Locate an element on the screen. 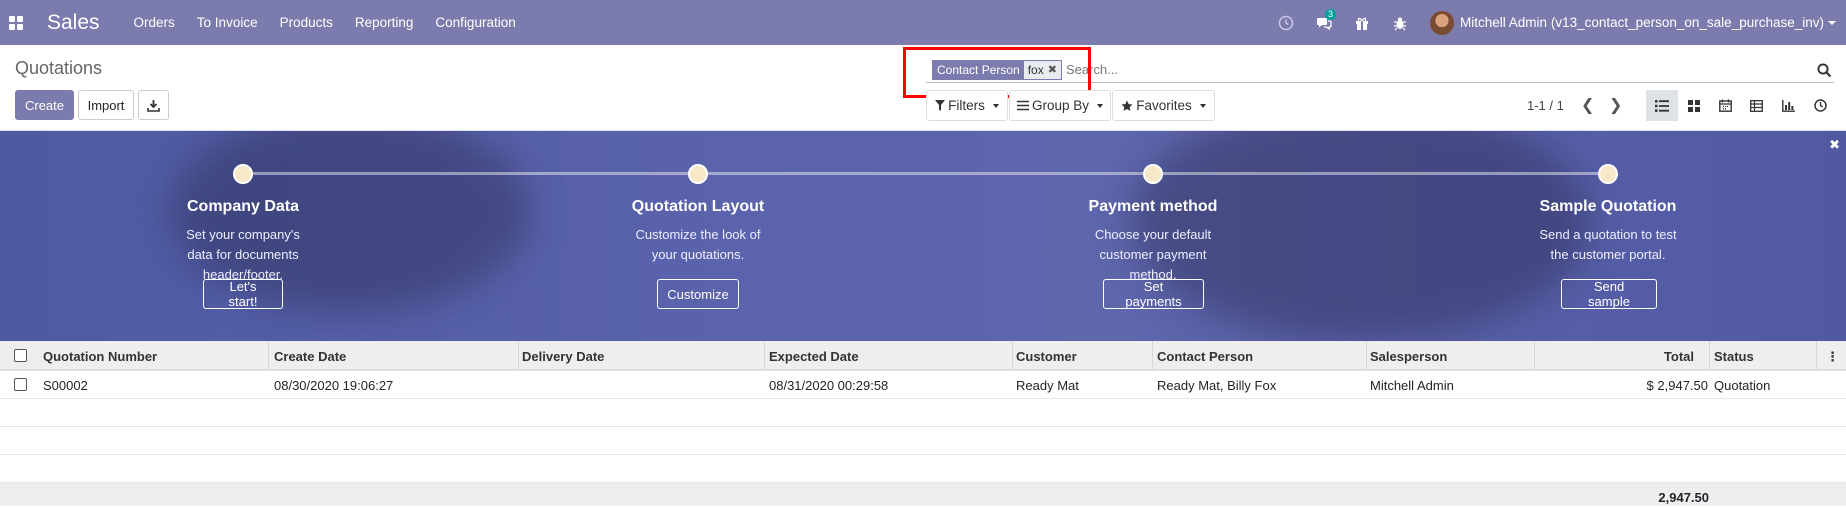  menu-to-invoice: To Invoice is located at coordinates (227, 22).